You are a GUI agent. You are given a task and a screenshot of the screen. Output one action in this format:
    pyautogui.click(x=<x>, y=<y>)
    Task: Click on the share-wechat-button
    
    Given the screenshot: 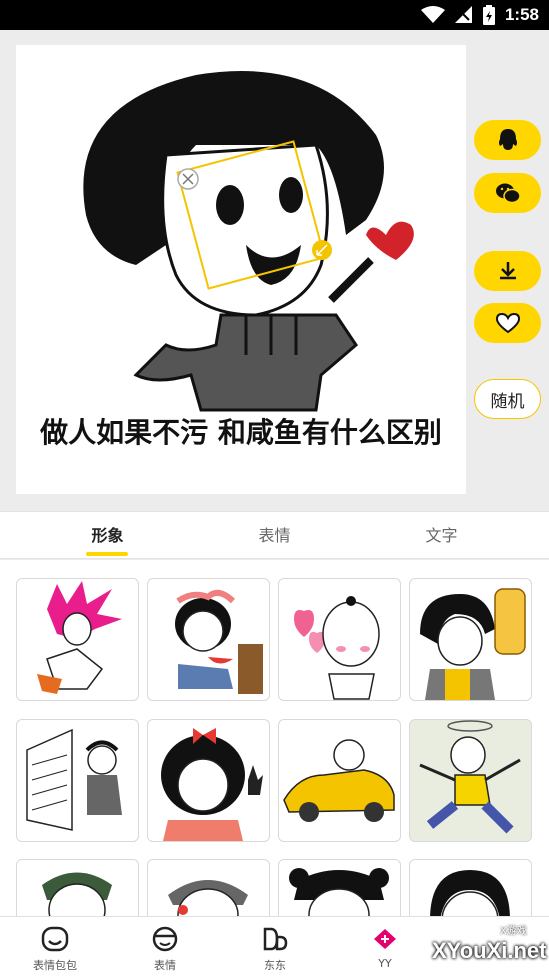 What is the action you would take?
    pyautogui.click(x=507, y=193)
    